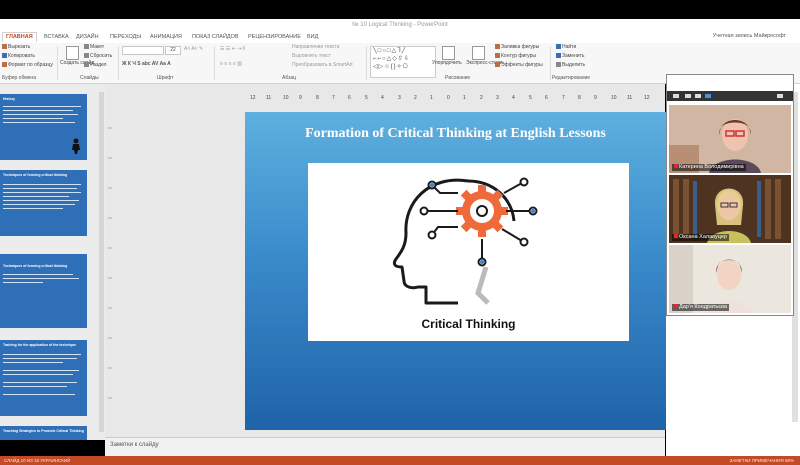 Image resolution: width=800 pixels, height=465 pixels. What do you see at coordinates (72, 53) in the screenshot?
I see `new-slide-icon` at bounding box center [72, 53].